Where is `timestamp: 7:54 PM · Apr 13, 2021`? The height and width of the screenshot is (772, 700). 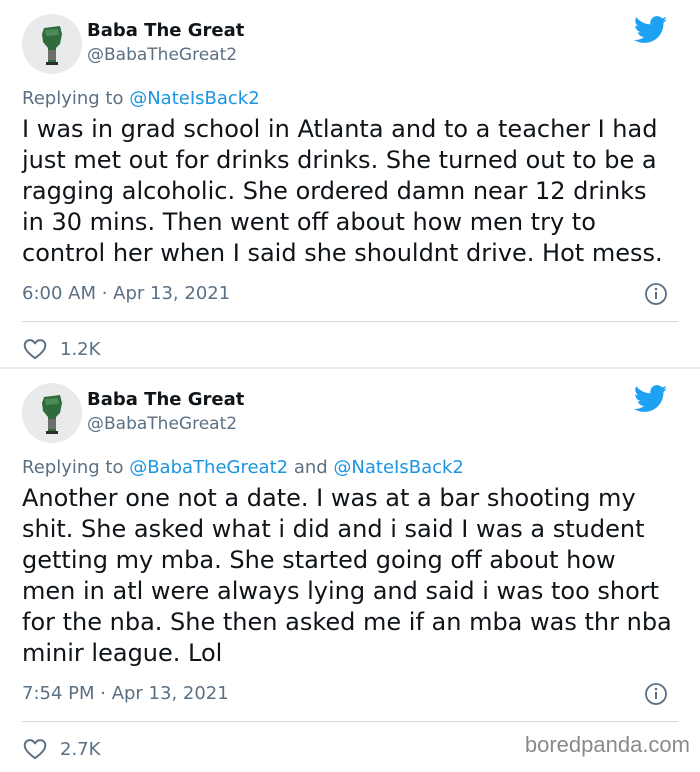 timestamp: 7:54 PM · Apr 13, 2021 is located at coordinates (125, 693).